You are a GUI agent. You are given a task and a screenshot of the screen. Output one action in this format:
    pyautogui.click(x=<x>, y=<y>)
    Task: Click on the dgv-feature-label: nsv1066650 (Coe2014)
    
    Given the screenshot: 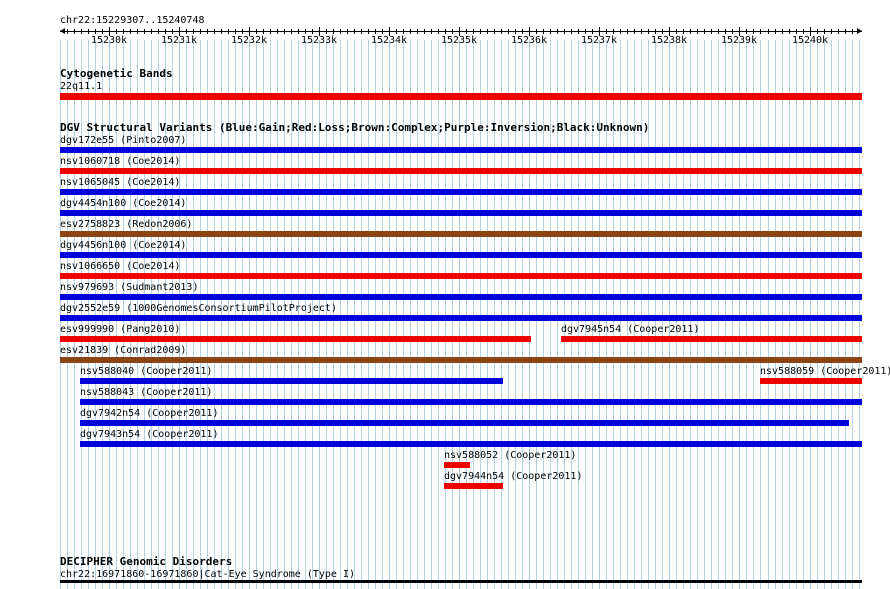 What is the action you would take?
    pyautogui.click(x=120, y=266)
    